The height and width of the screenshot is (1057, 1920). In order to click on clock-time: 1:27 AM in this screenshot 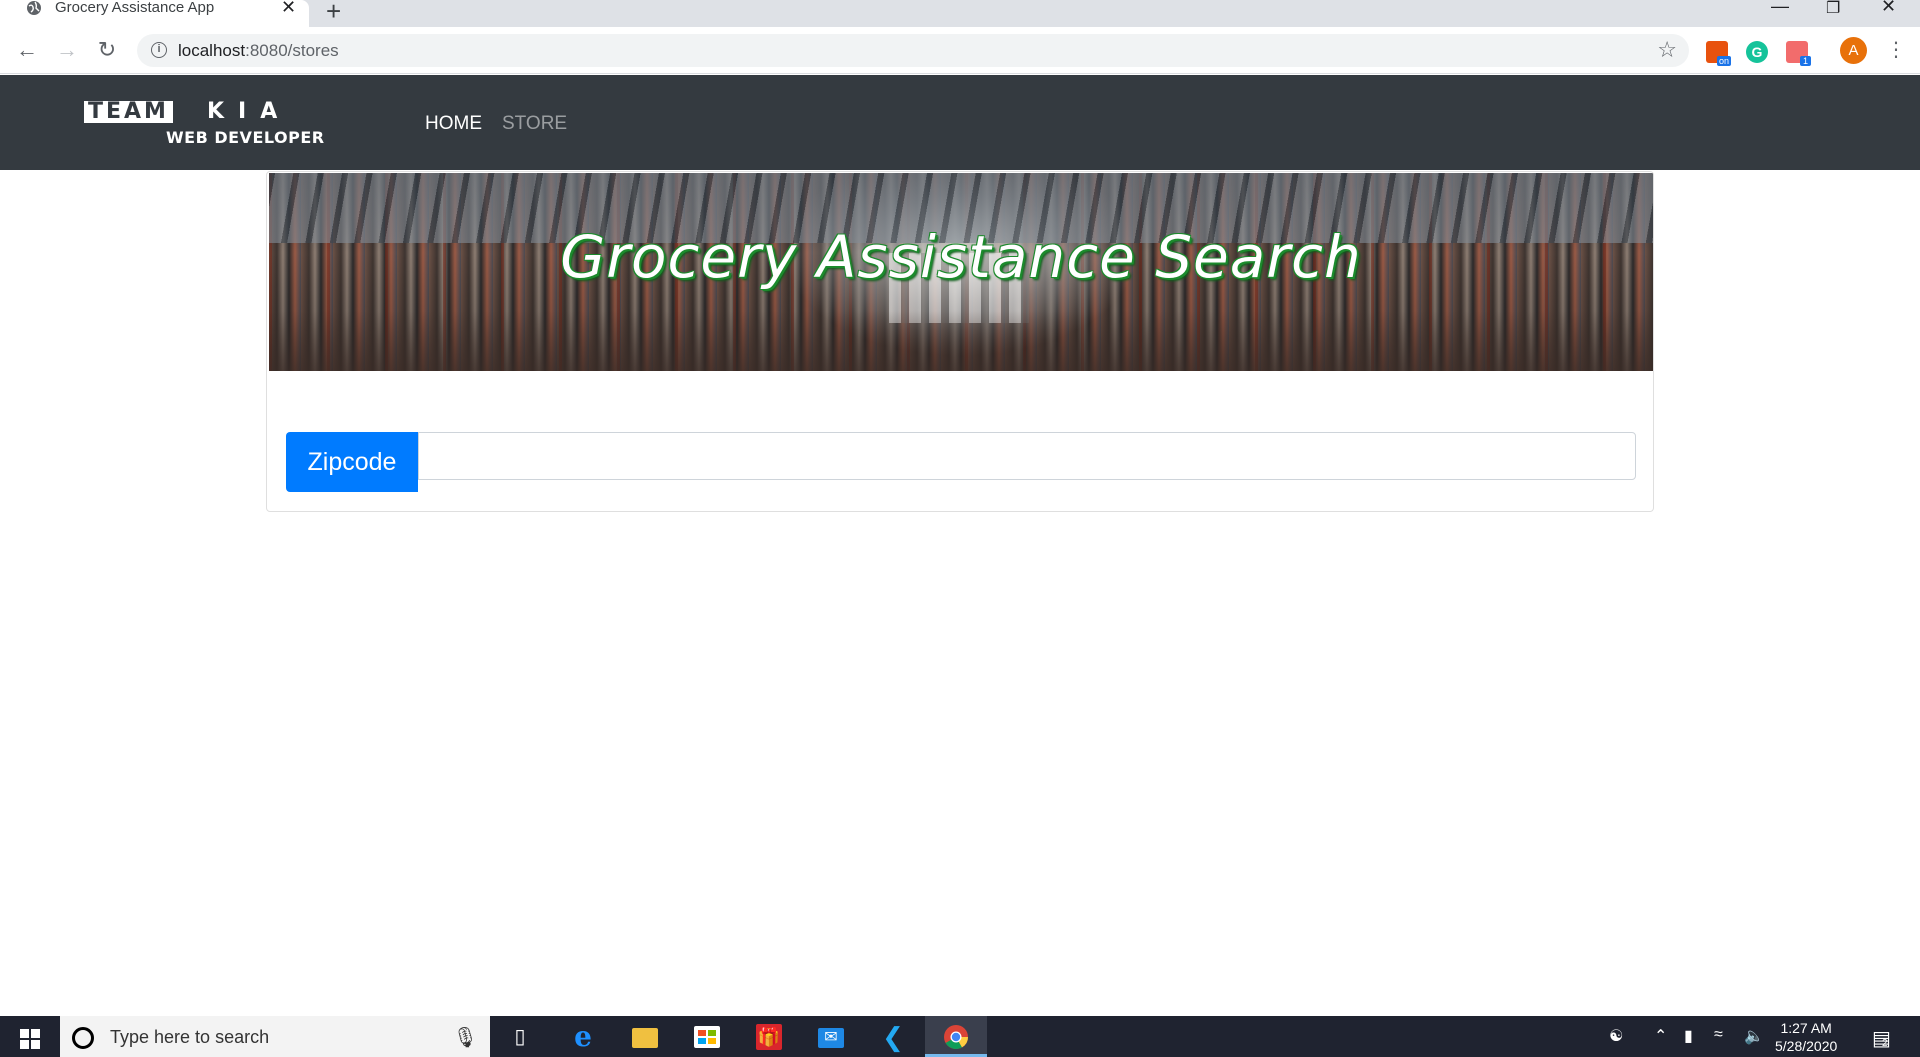, I will do `click(1806, 1028)`.